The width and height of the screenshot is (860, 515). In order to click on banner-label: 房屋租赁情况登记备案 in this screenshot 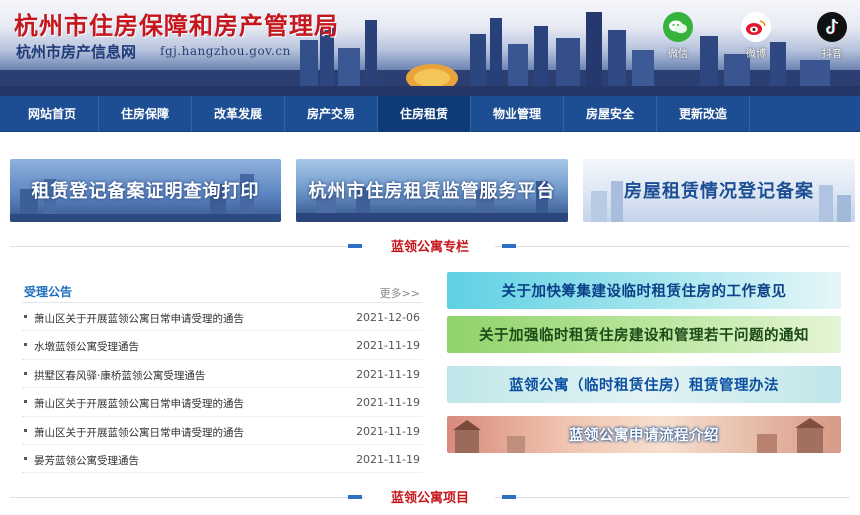, I will do `click(719, 191)`.